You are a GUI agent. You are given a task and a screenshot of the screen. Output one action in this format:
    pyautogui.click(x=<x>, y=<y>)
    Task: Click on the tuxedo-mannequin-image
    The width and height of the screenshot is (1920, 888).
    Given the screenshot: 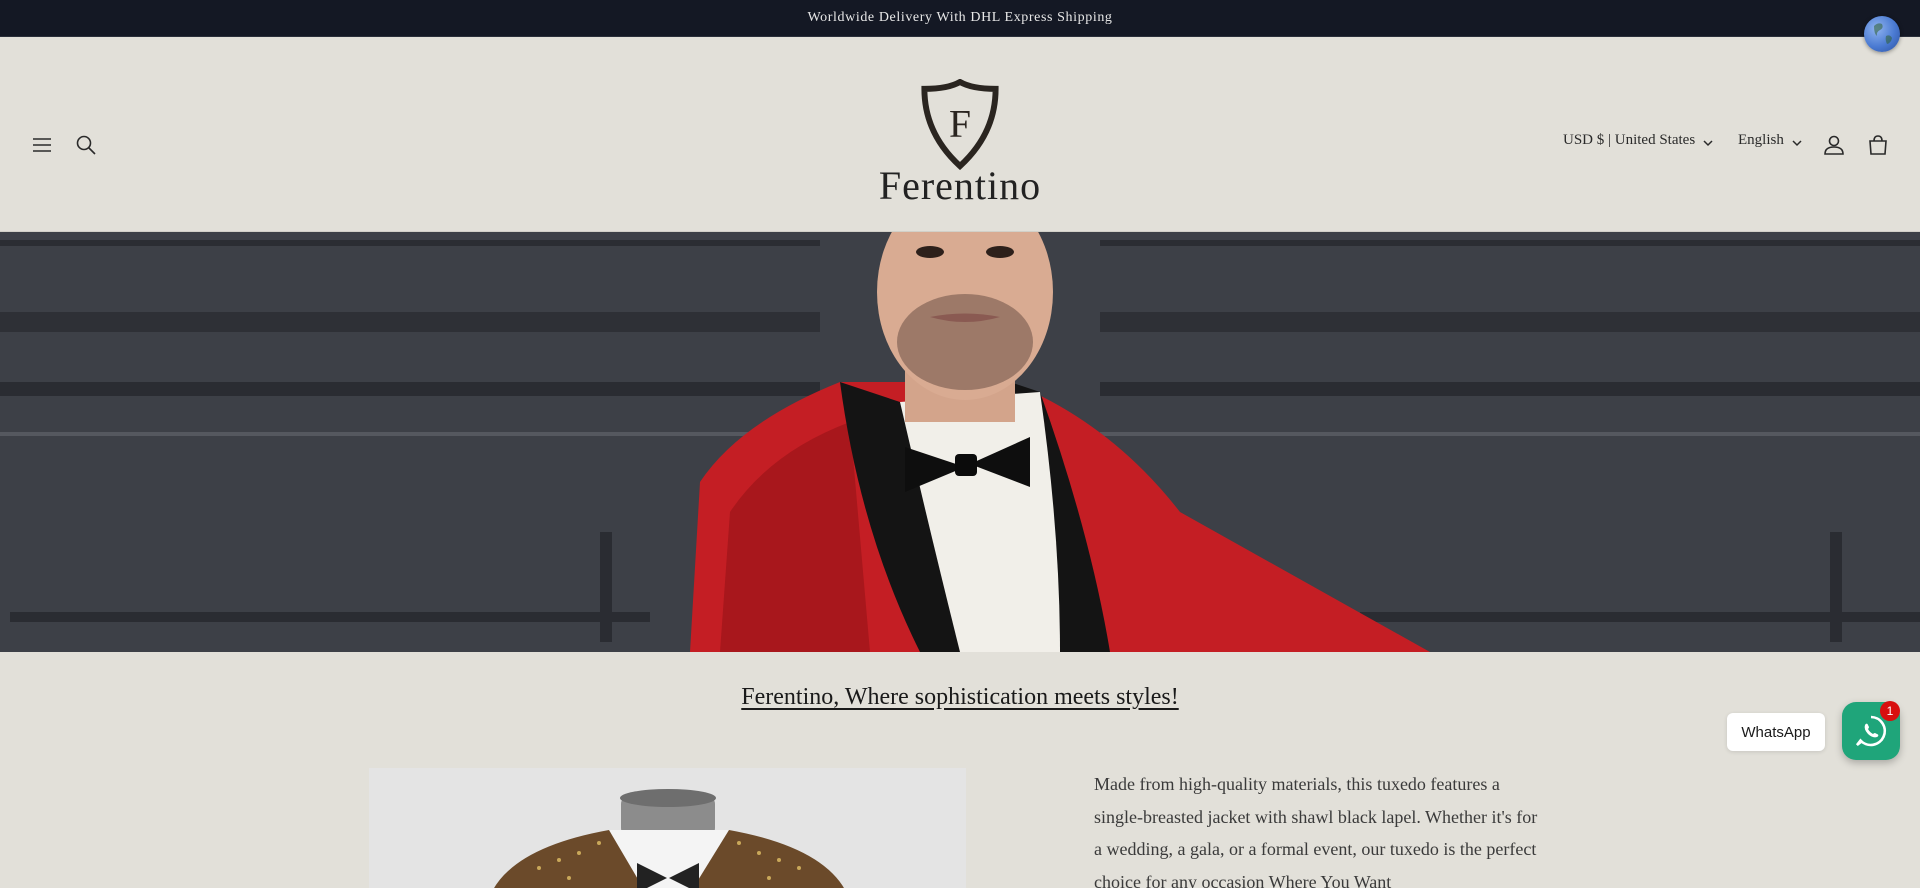 What is the action you would take?
    pyautogui.click(x=667, y=828)
    